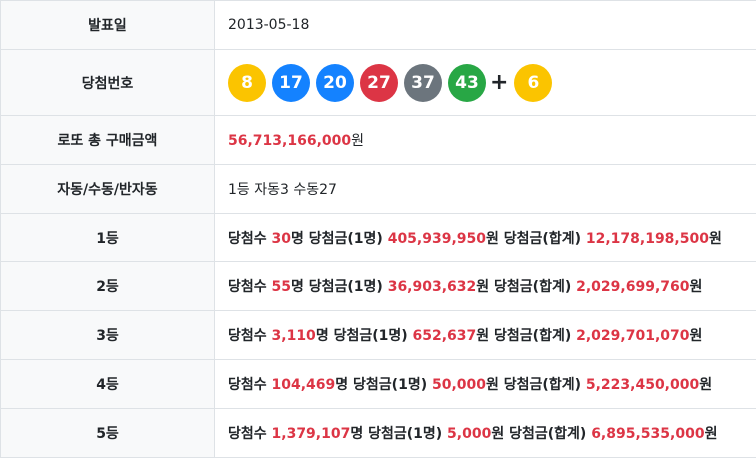 Image resolution: width=756 pixels, height=458 pixels. What do you see at coordinates (533, 83) in the screenshot?
I see `bonus-ball: 6` at bounding box center [533, 83].